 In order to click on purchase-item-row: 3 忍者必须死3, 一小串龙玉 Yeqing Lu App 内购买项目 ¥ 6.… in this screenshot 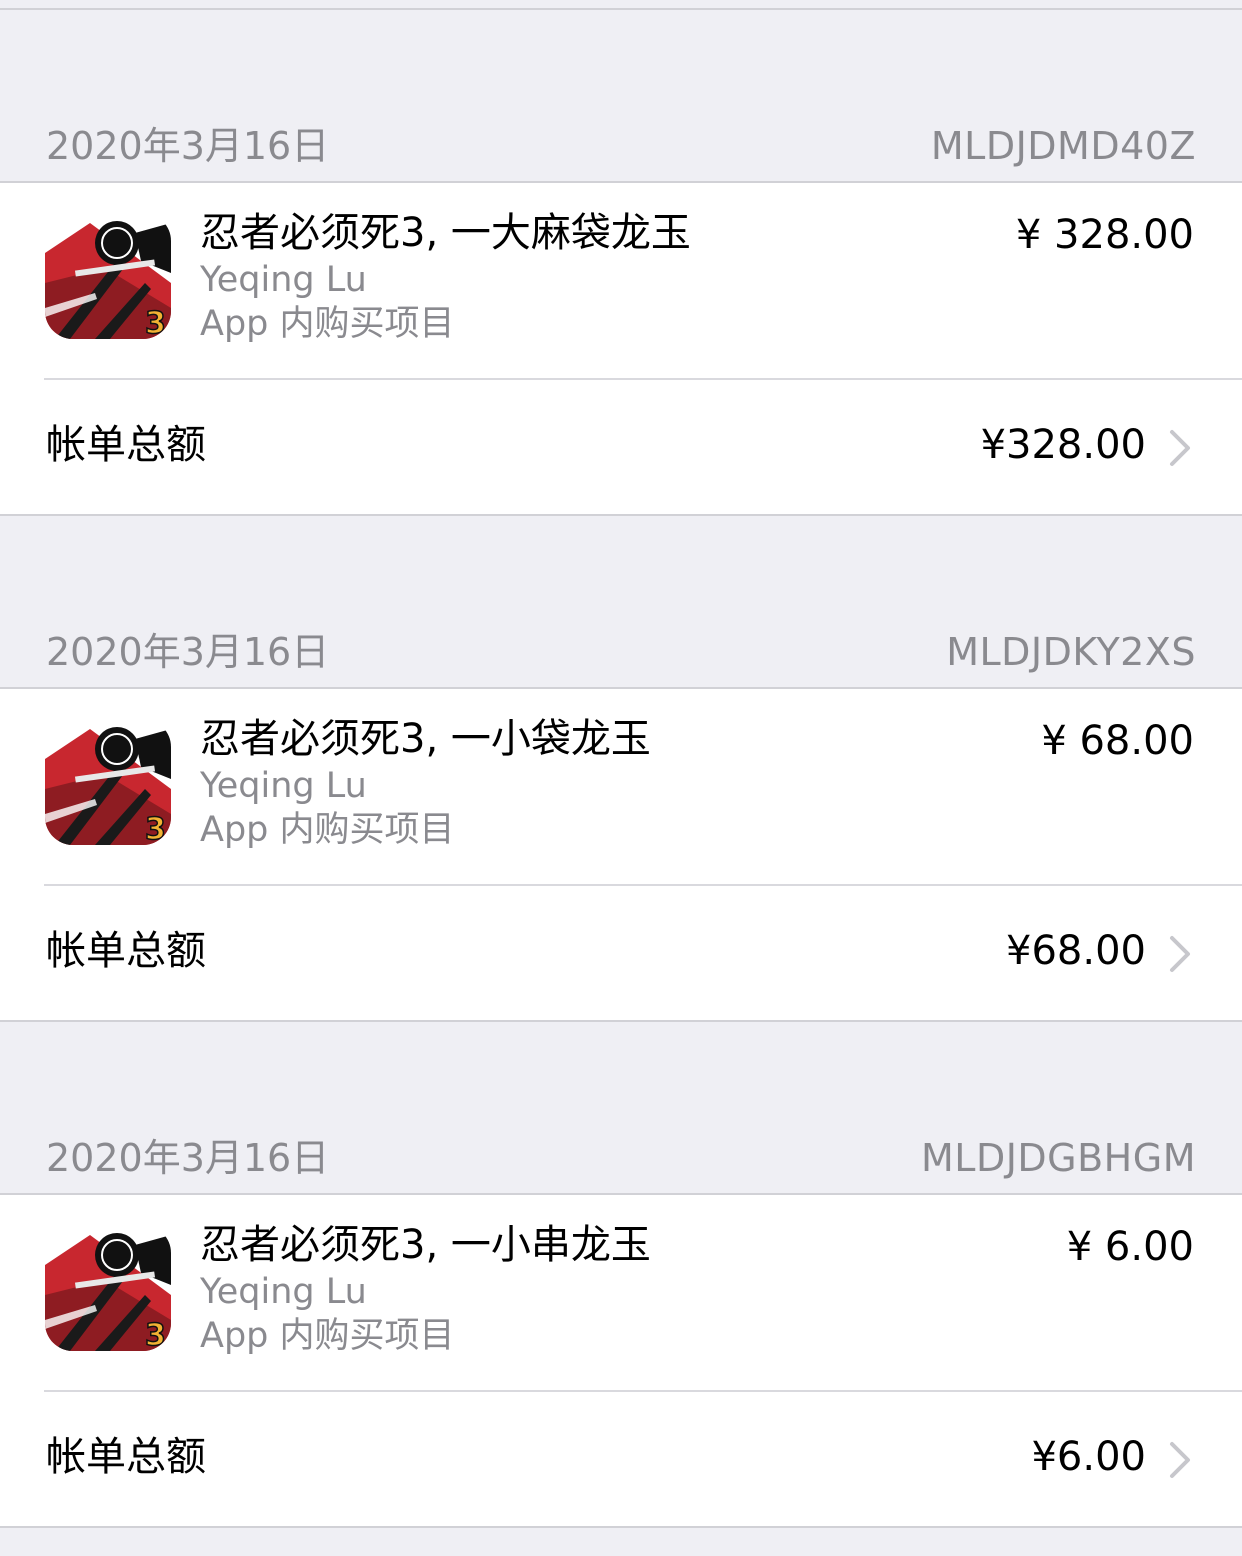, I will do `click(621, 1292)`.